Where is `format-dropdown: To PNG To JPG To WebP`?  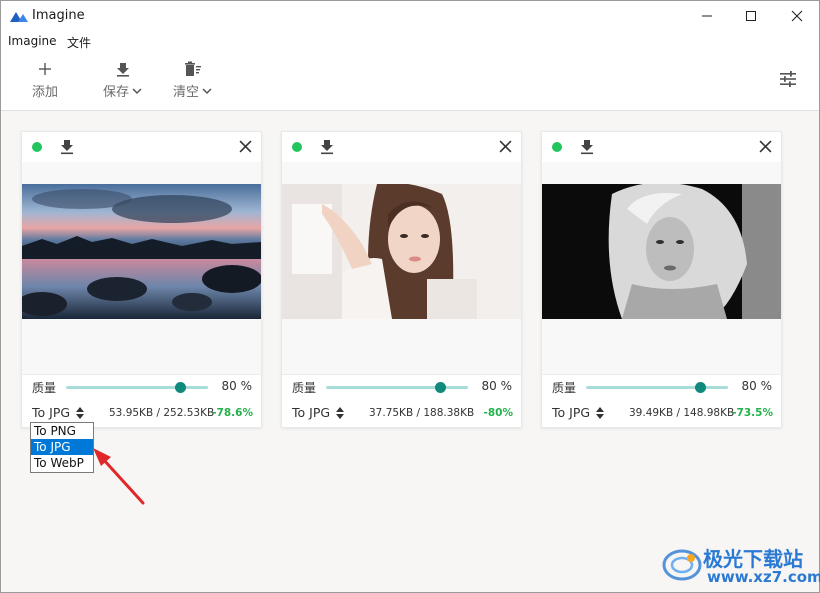
format-dropdown: To PNG To JPG To WebP is located at coordinates (62, 447).